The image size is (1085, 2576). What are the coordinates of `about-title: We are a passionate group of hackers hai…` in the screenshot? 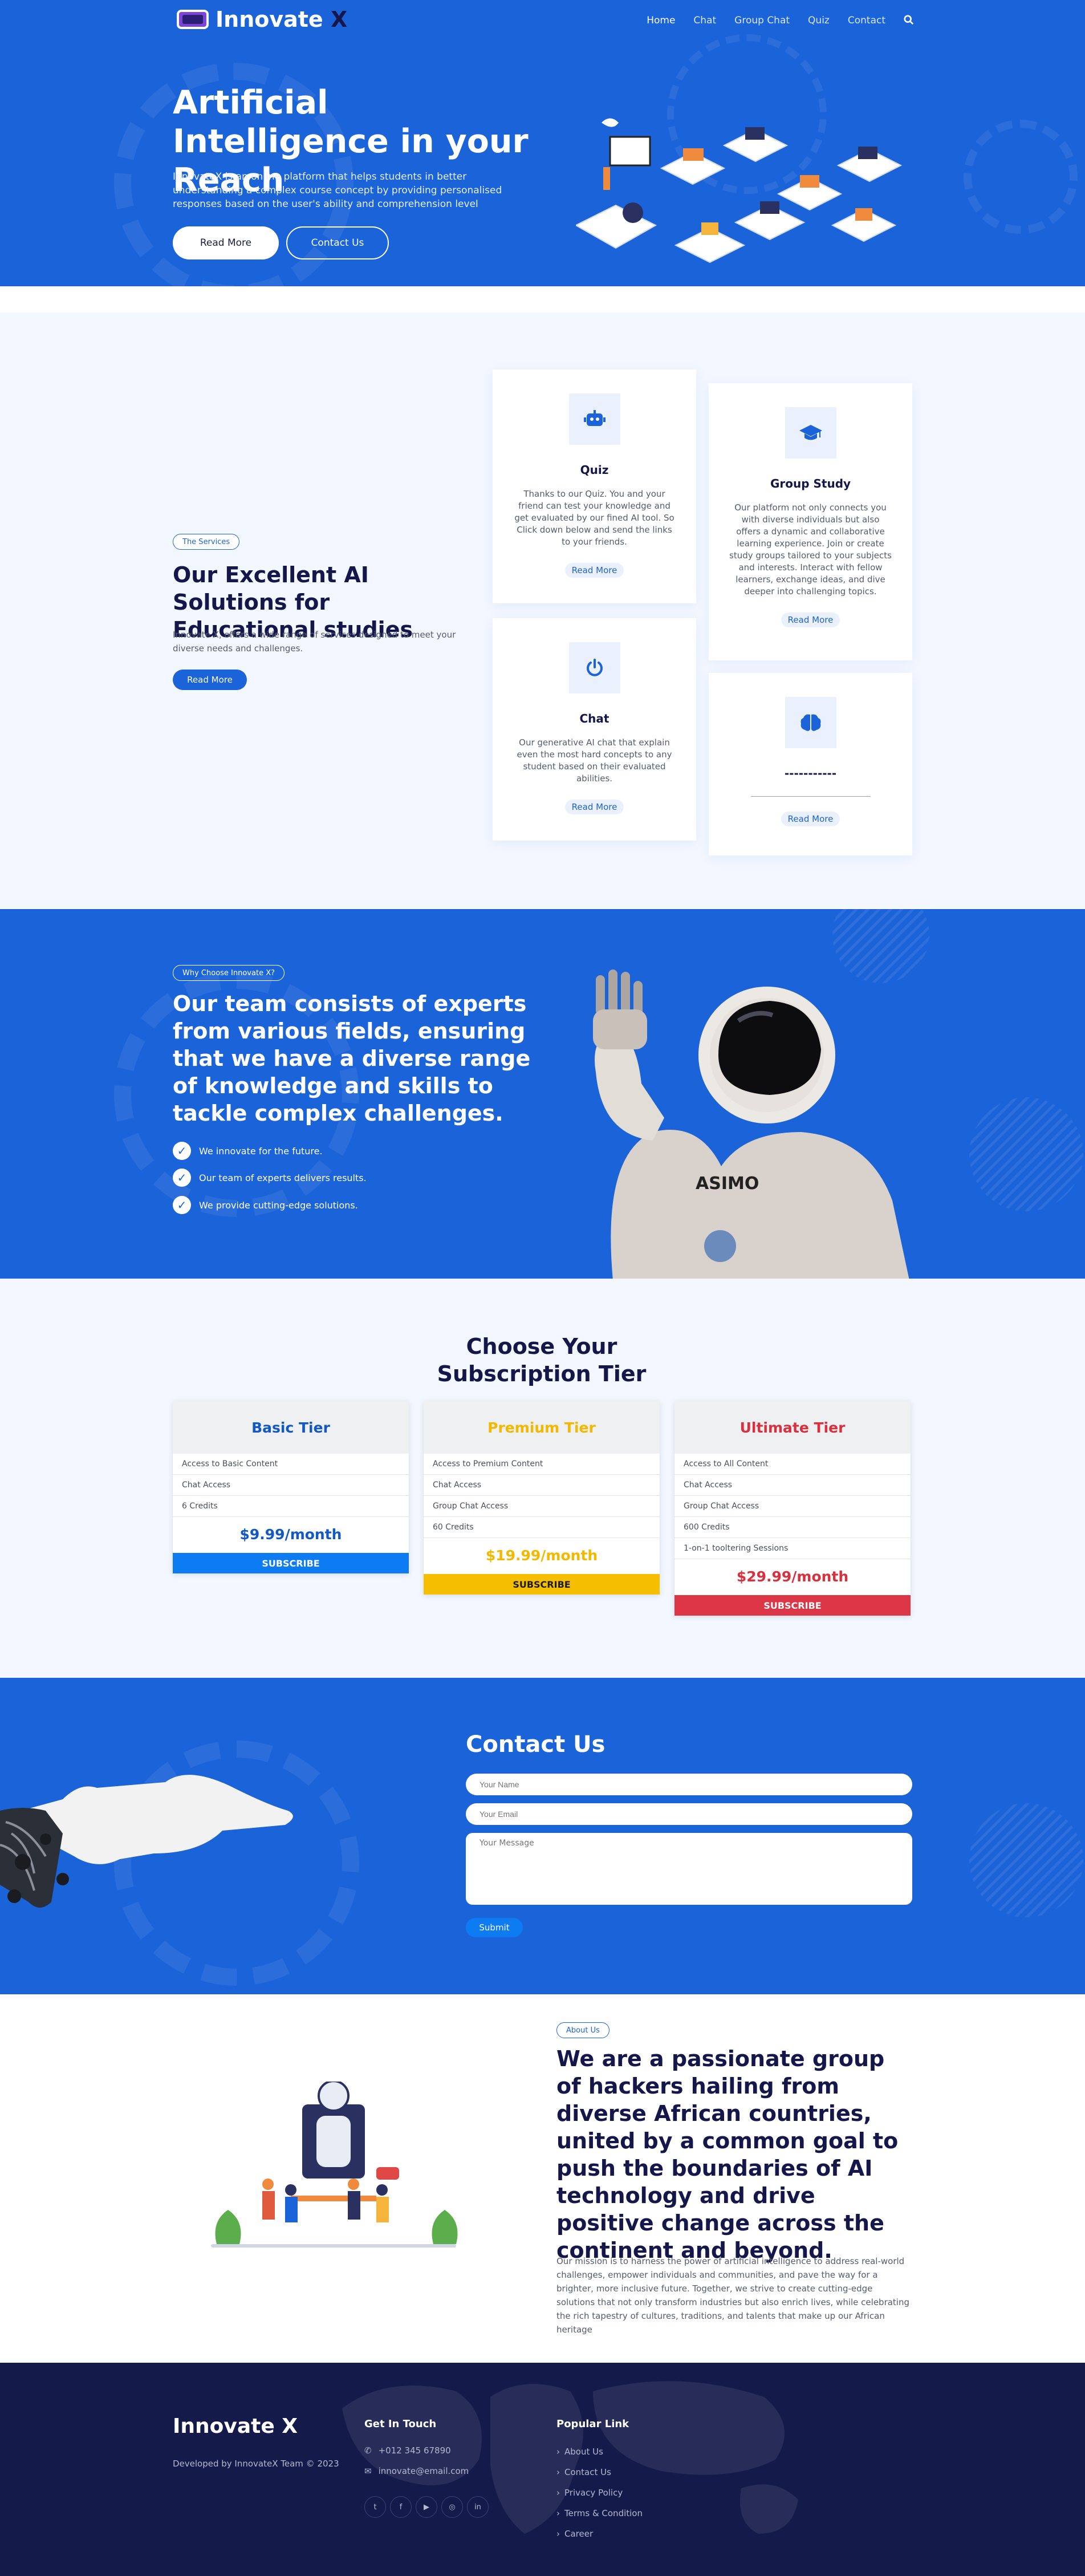 It's located at (727, 2154).